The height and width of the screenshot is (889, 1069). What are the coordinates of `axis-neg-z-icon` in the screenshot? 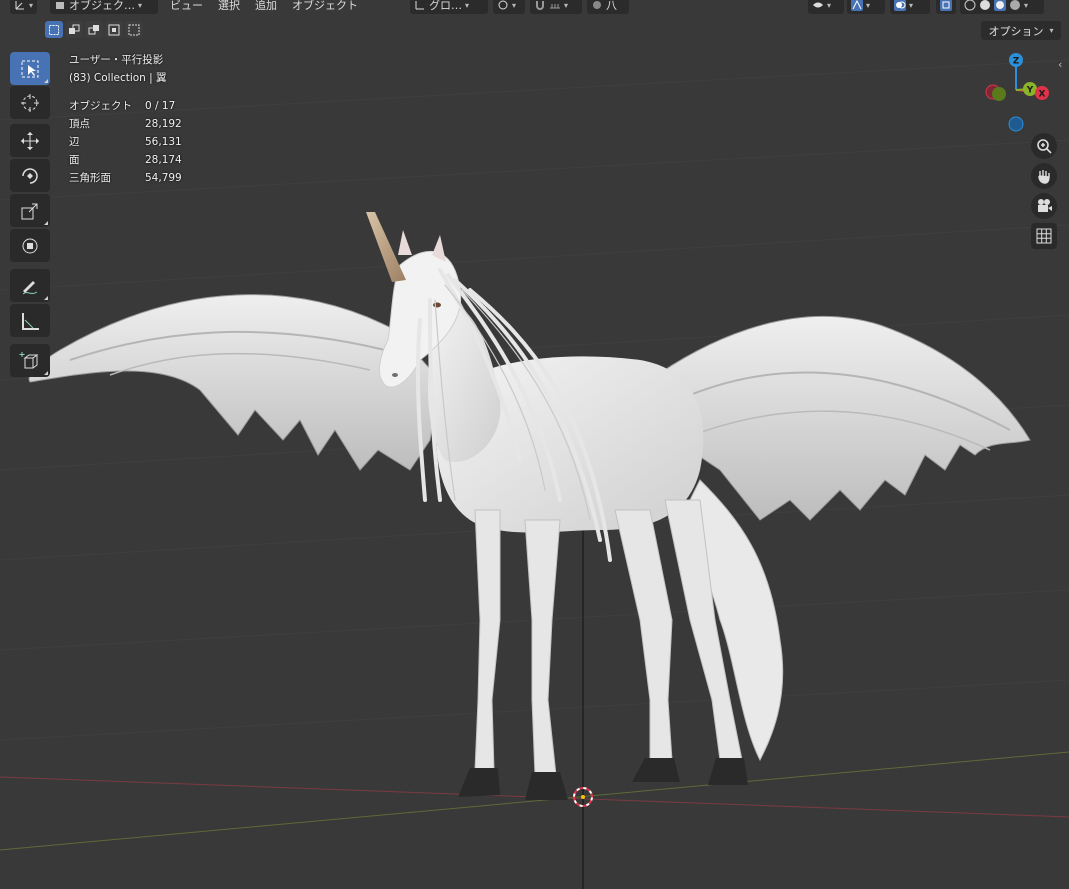 It's located at (1016, 124).